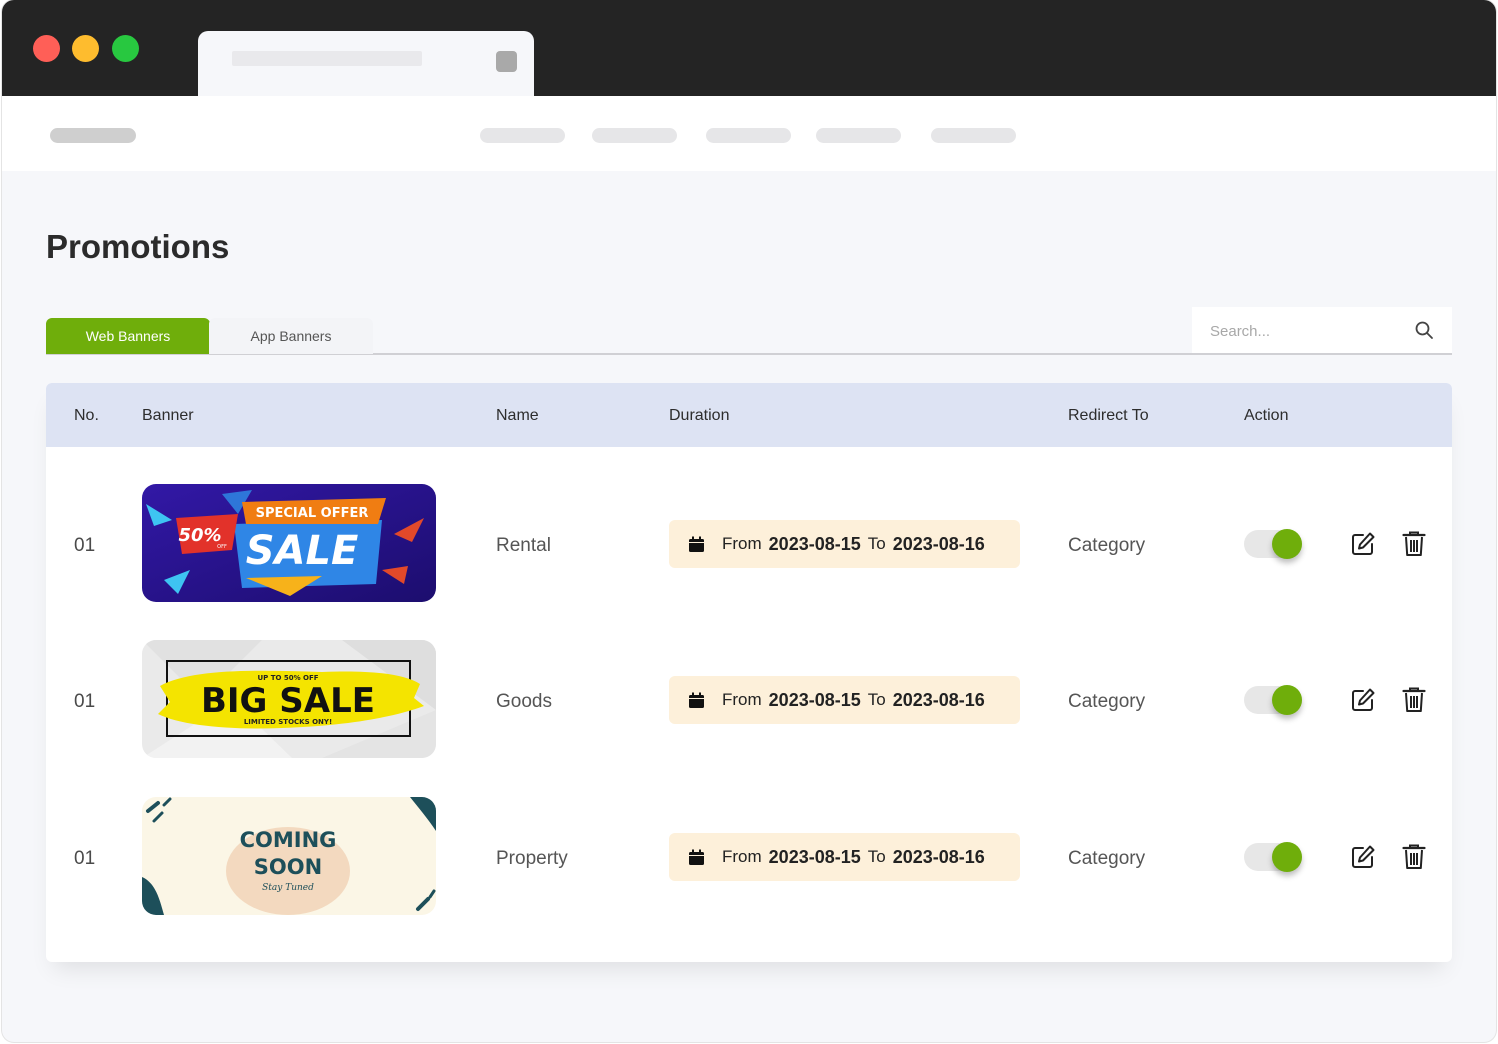  Describe the element at coordinates (128, 336) in the screenshot. I see `tab-web-banners: Web Banners` at that location.